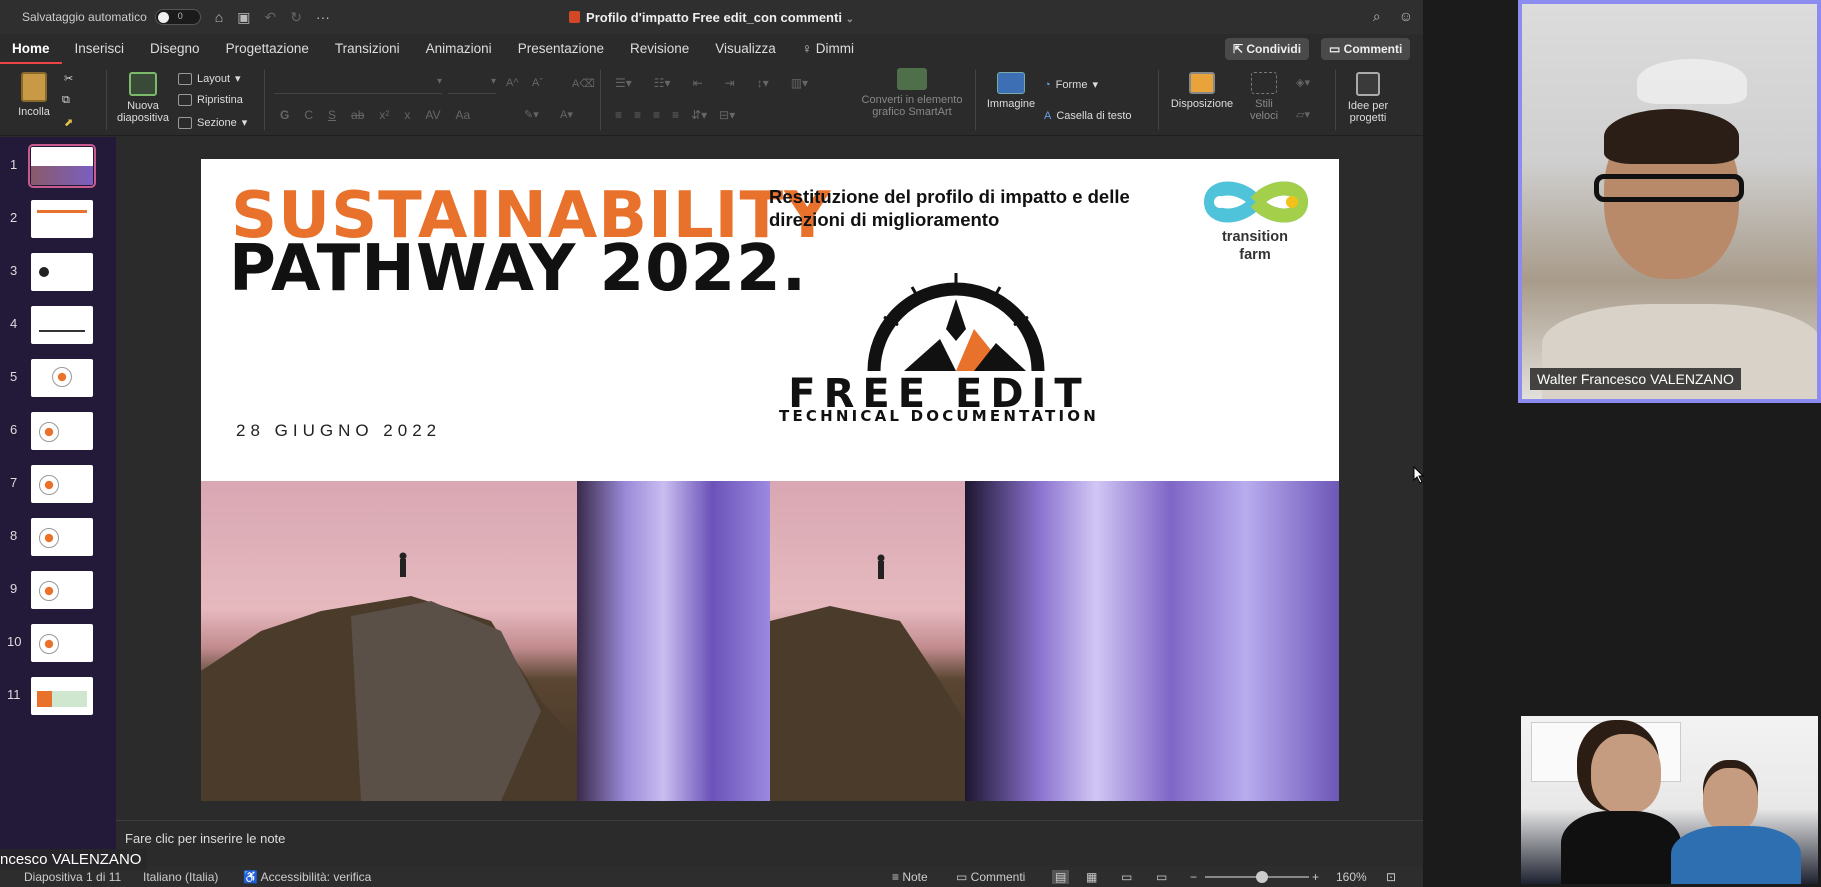  Describe the element at coordinates (1267, 49) in the screenshot. I see `share-button: ⇱ Condividi` at that location.